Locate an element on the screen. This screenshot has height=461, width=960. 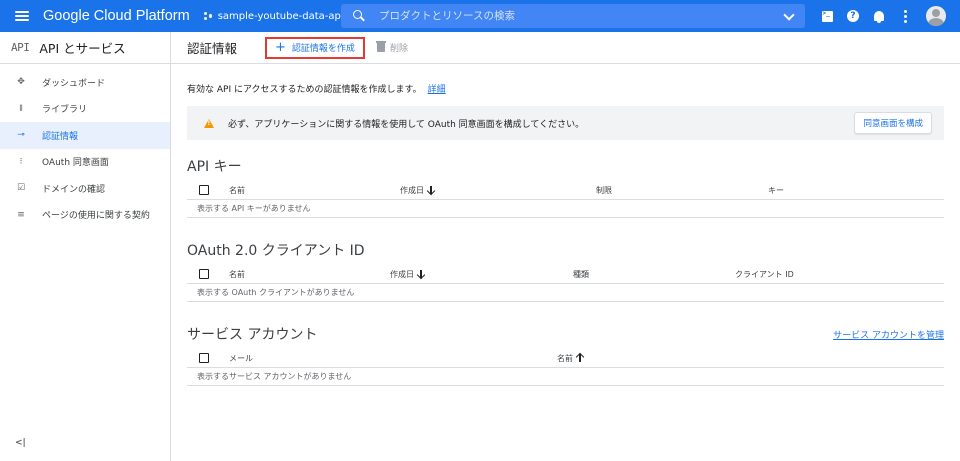
create-credentials-label: 認証情報を作成 is located at coordinates (323, 49).